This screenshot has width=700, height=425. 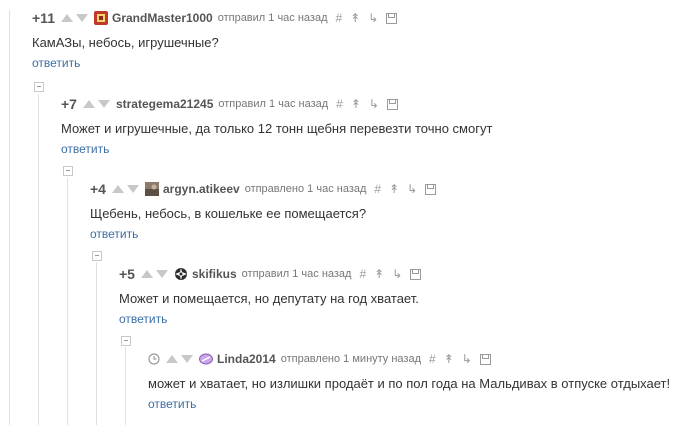 I want to click on comment-time: отправлено 1 час назад, so click(x=305, y=189).